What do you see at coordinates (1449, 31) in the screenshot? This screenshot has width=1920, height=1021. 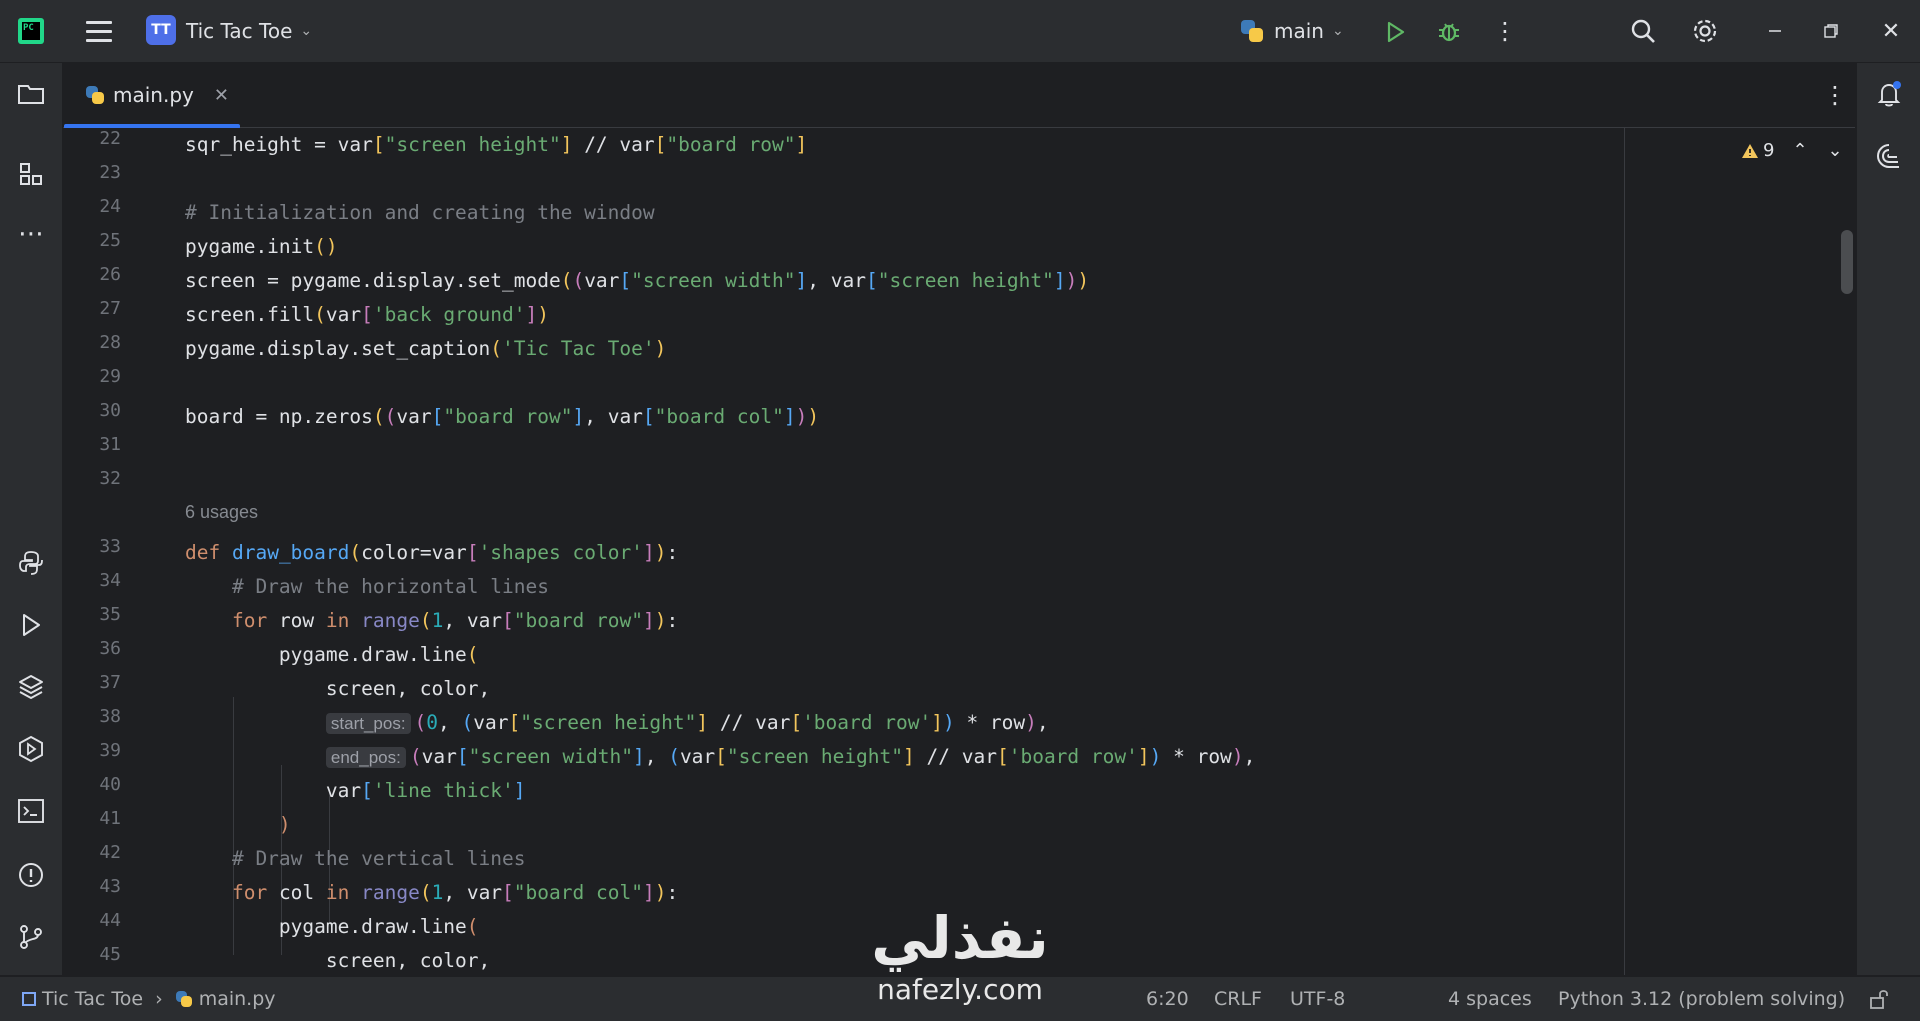 I see `debug-icon` at bounding box center [1449, 31].